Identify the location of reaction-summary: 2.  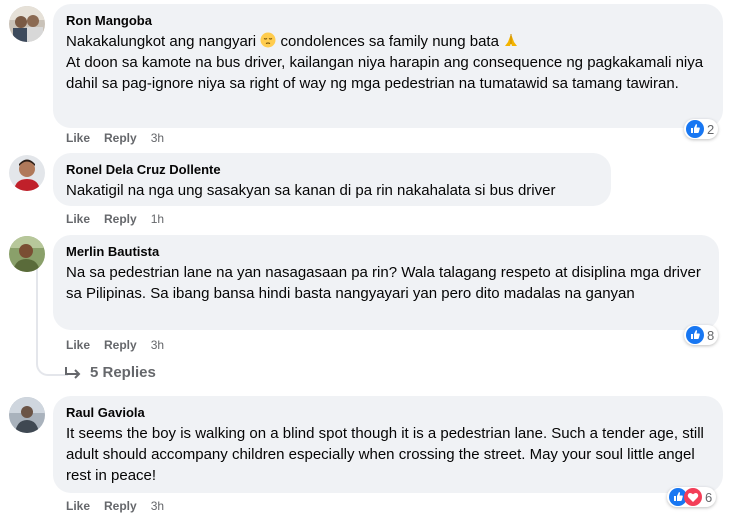
(701, 129).